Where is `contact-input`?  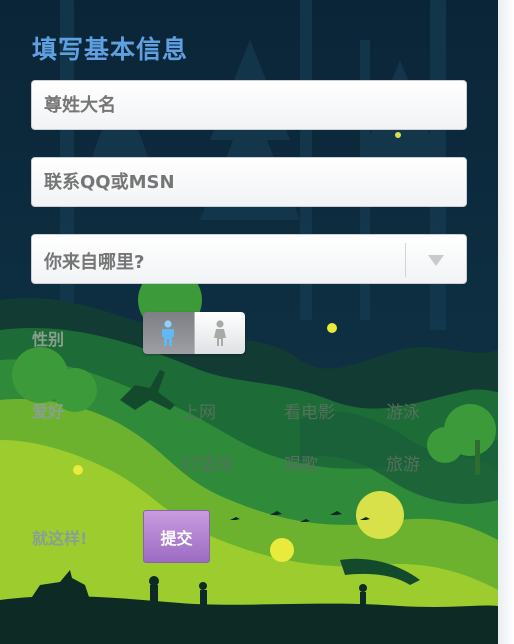 contact-input is located at coordinates (249, 182).